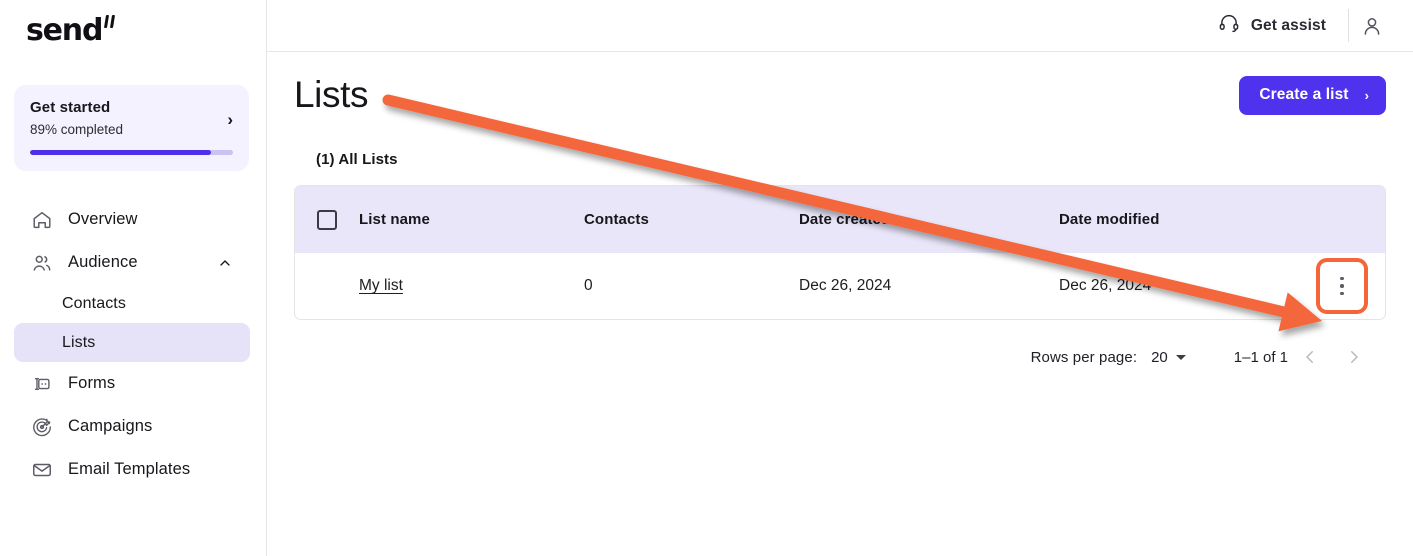 The height and width of the screenshot is (556, 1413). Describe the element at coordinates (103, 262) in the screenshot. I see `sidebar-item-label: Audience` at that location.